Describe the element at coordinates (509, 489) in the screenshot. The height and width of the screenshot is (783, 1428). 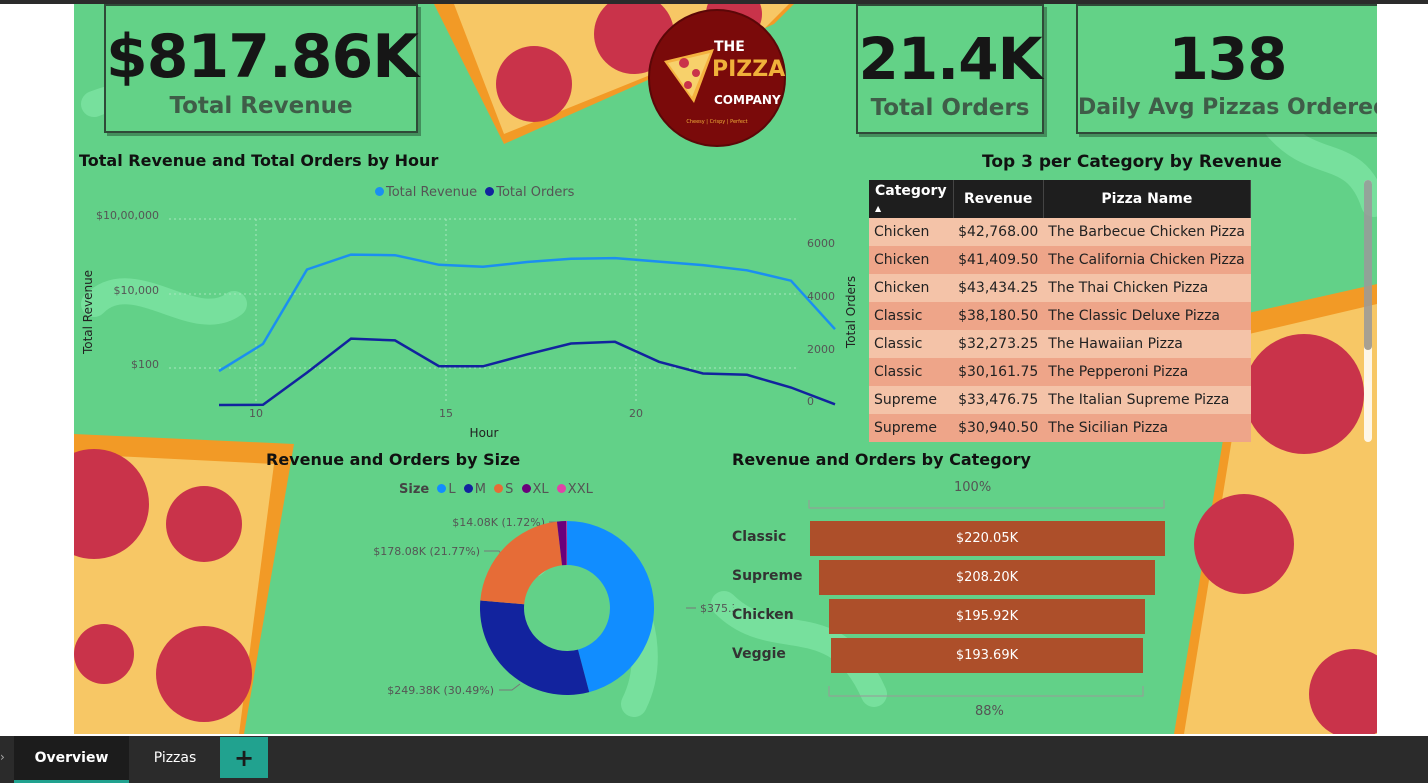
I see `legend-label-s: S` at that location.